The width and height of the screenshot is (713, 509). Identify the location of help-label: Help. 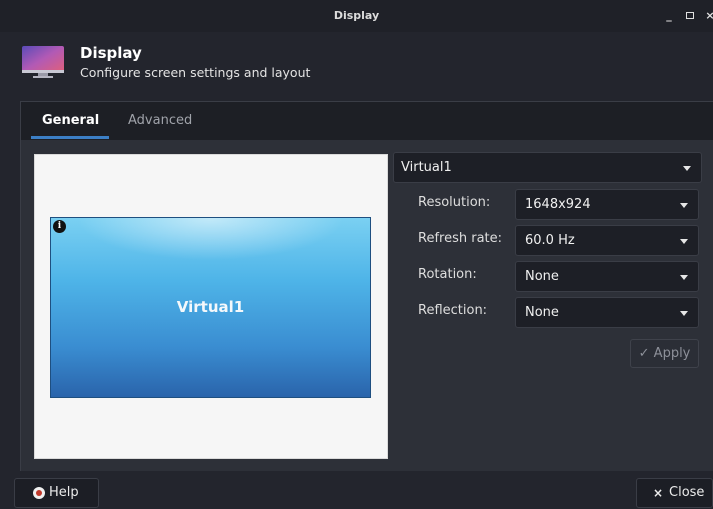
(64, 492).